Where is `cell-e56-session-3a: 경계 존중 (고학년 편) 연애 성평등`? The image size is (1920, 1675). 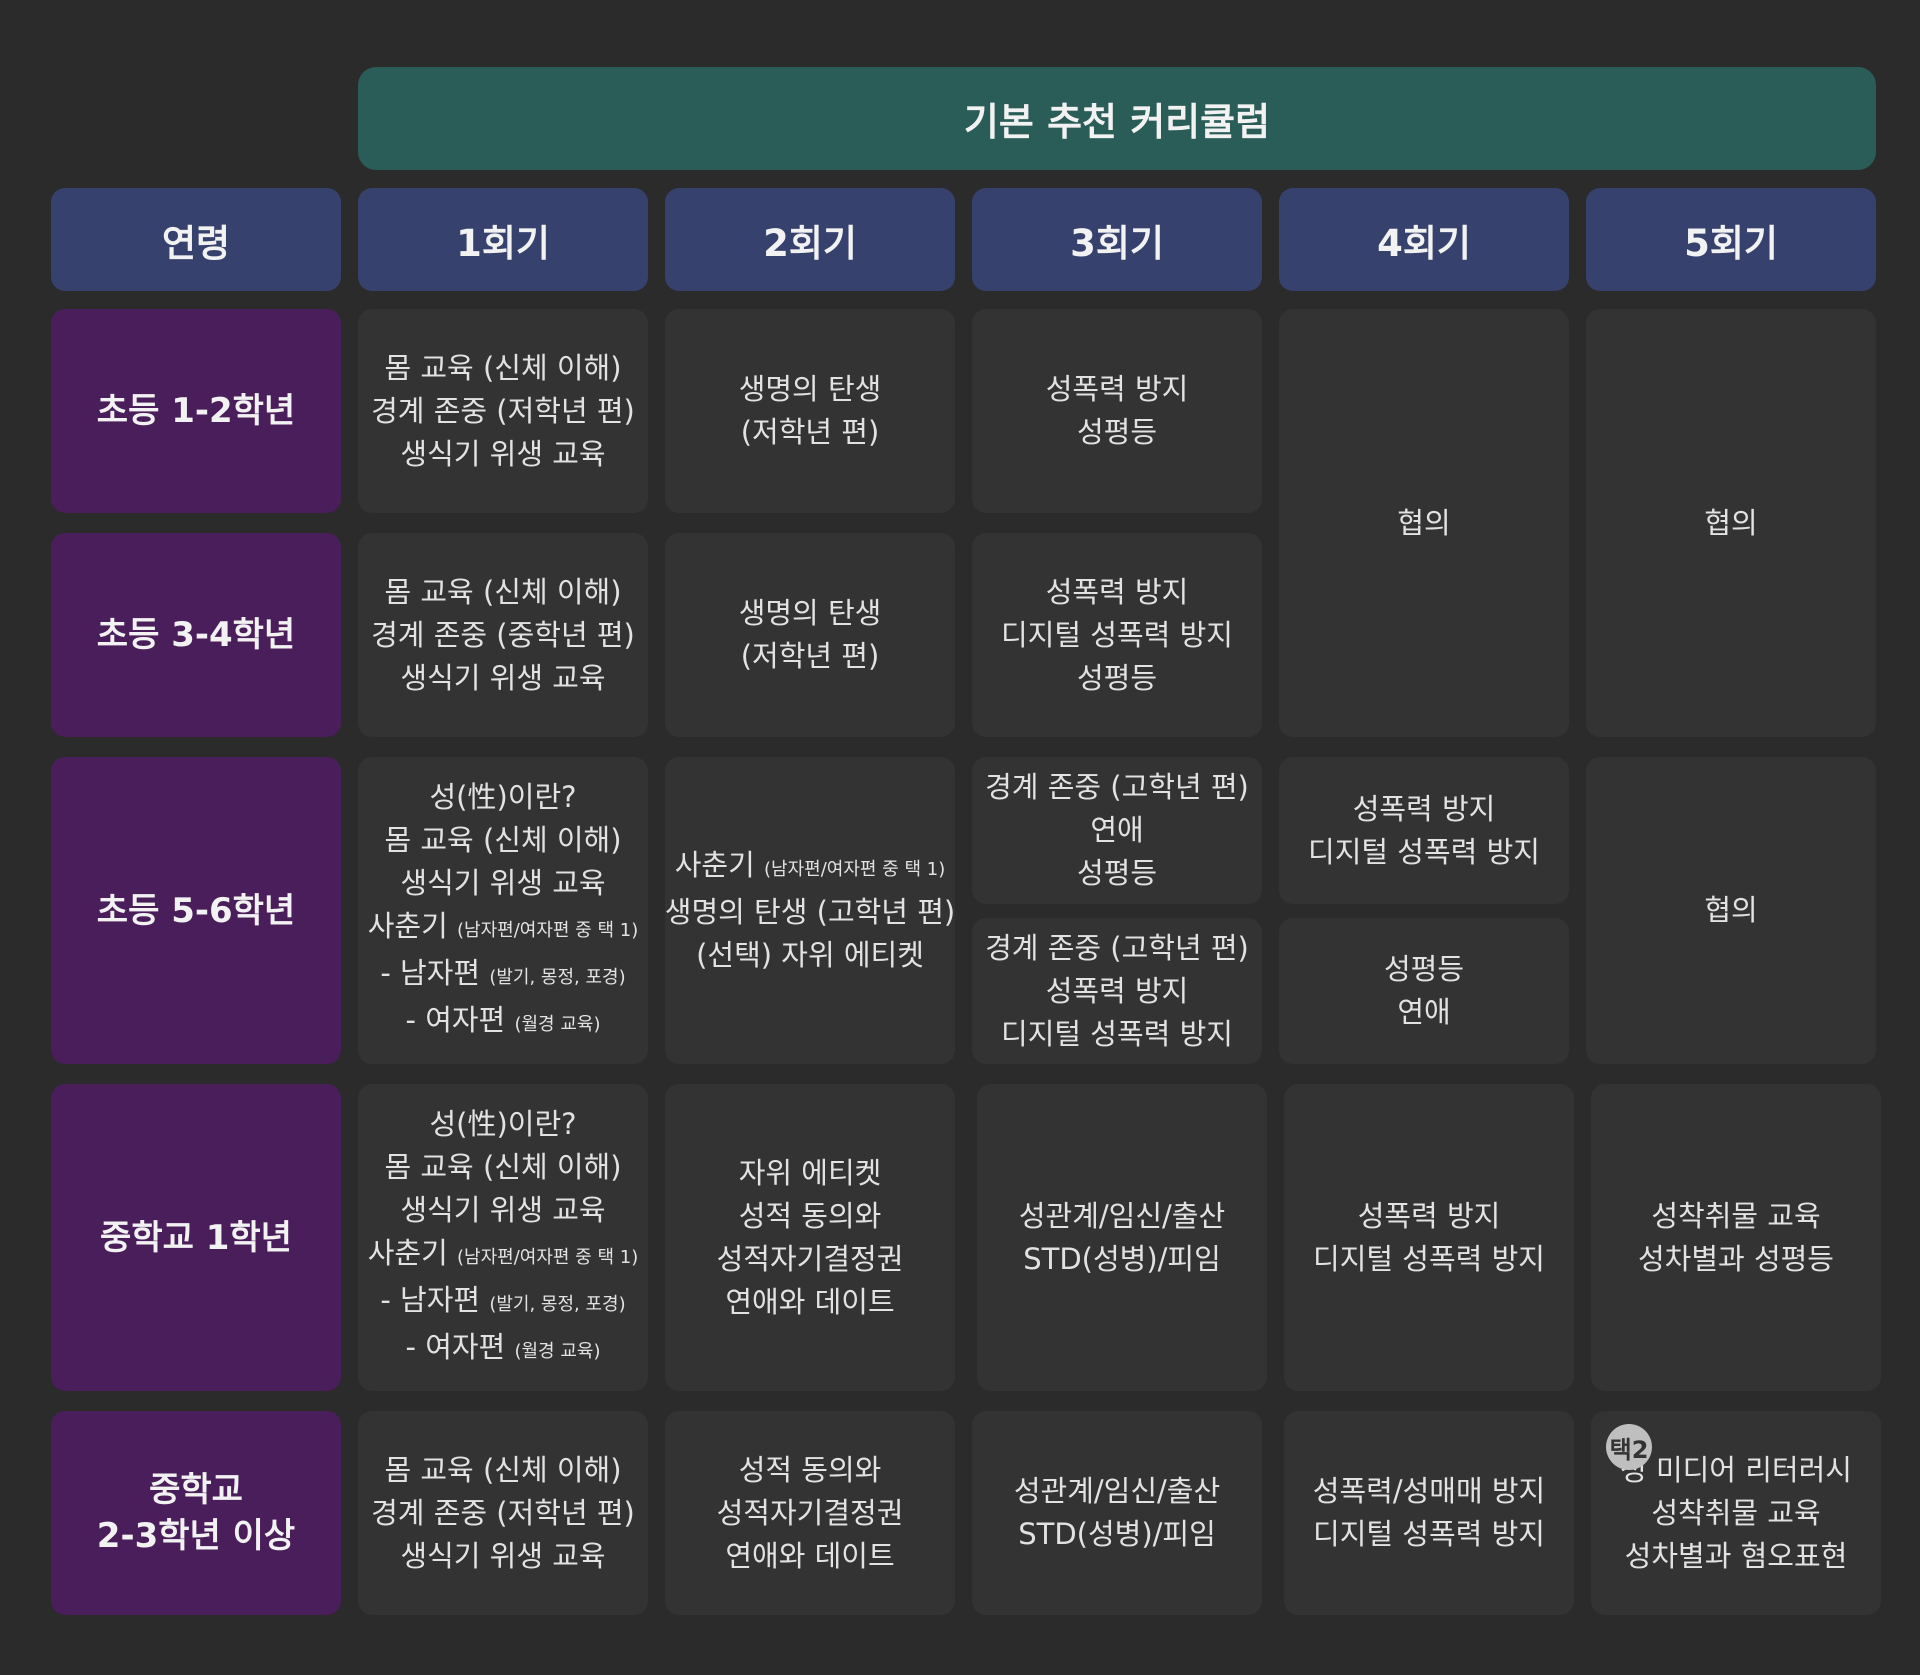
cell-e56-session-3a: 경계 존중 (고학년 편) 연애 성평등 is located at coordinates (1117, 830).